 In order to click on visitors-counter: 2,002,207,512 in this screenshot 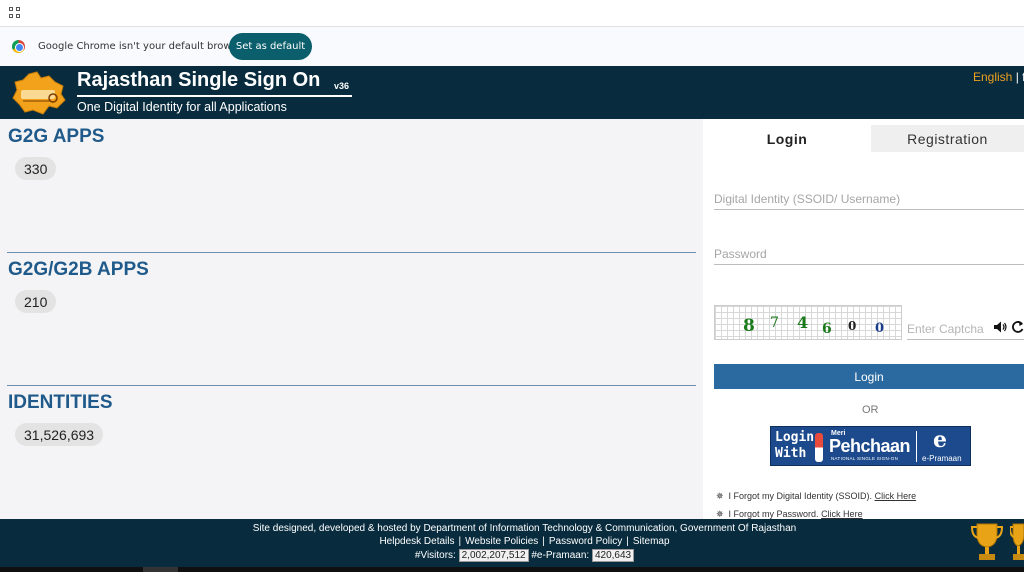, I will do `click(493, 555)`.